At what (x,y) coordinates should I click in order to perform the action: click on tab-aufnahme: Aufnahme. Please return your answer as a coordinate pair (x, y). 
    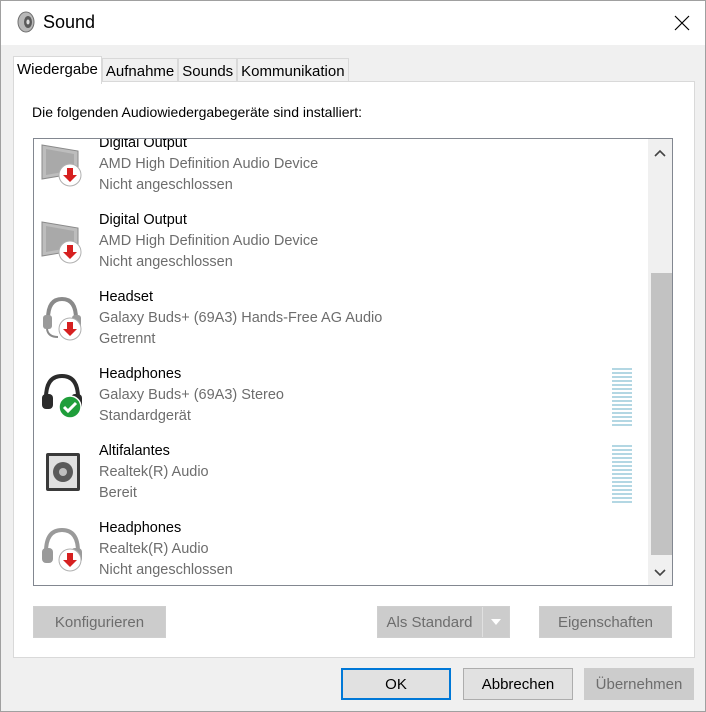
    Looking at the image, I should click on (140, 70).